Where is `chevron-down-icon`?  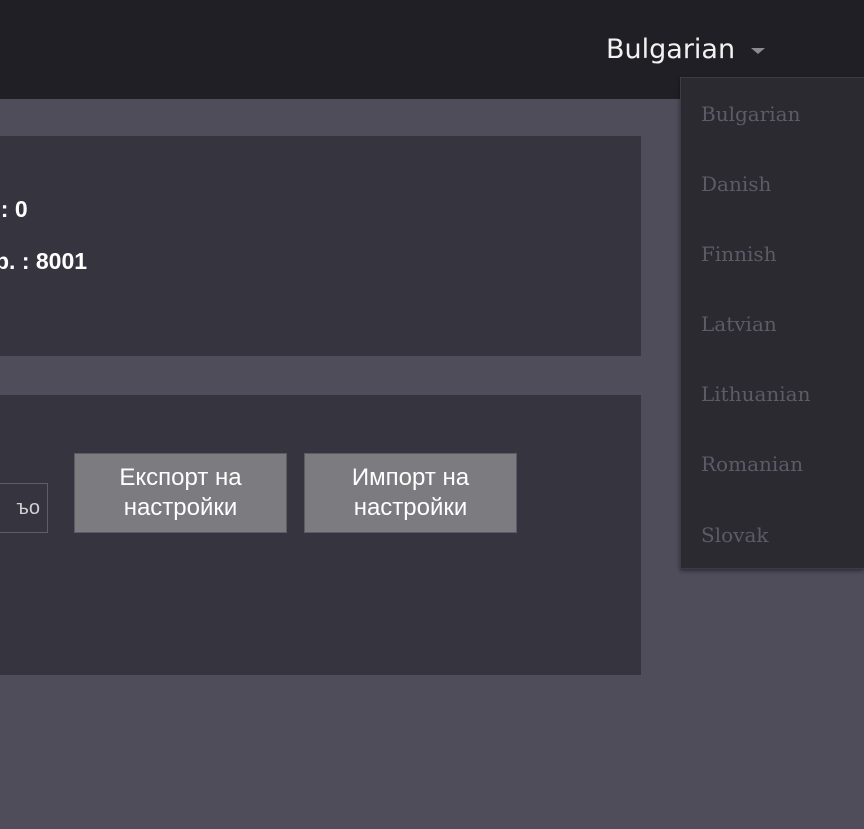 chevron-down-icon is located at coordinates (758, 51).